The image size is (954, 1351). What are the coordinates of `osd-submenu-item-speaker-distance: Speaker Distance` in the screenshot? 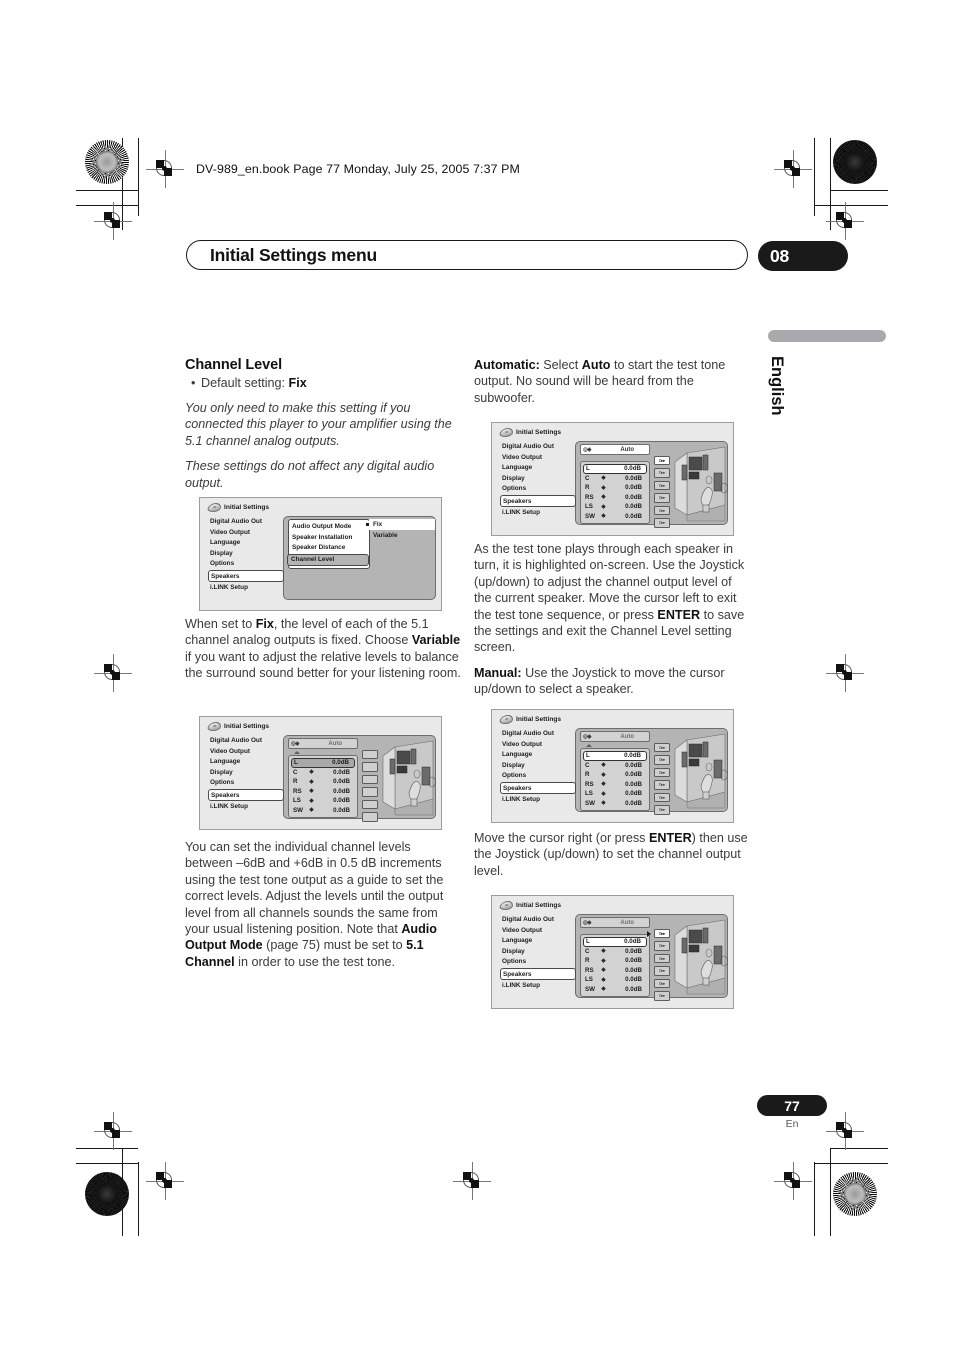 It's located at (329, 548).